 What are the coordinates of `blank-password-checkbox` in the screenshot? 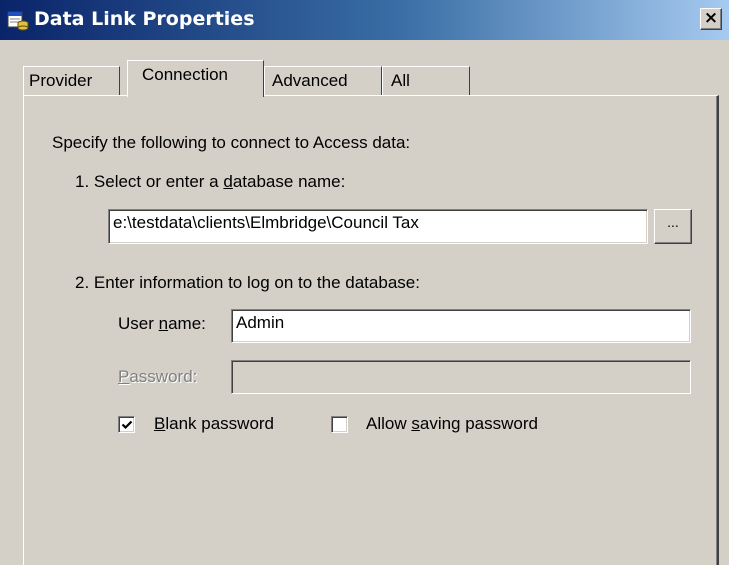 It's located at (126, 424).